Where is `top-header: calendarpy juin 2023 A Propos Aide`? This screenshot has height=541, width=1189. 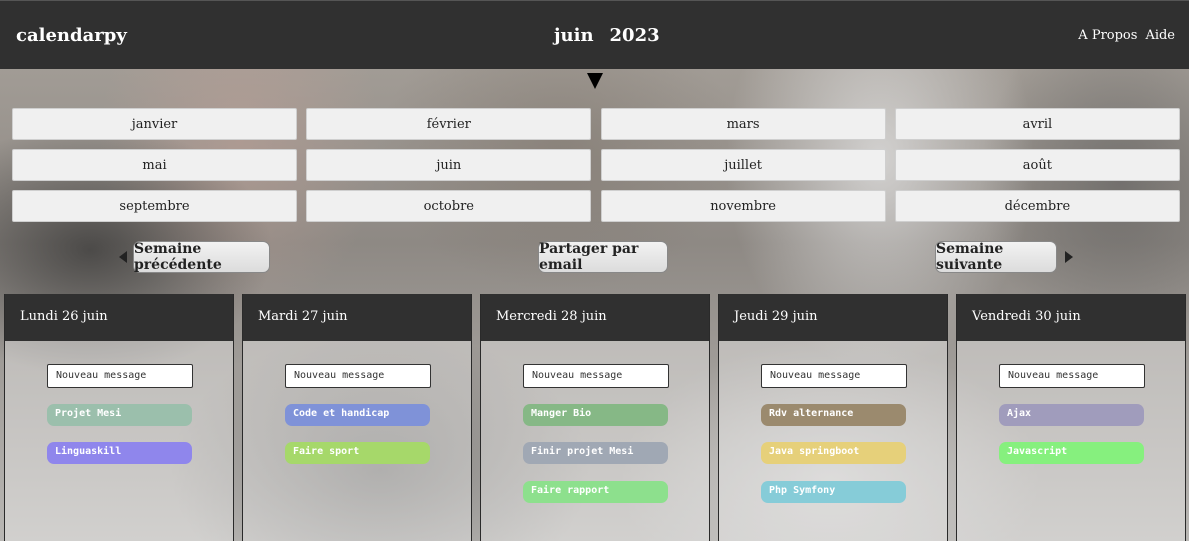
top-header: calendarpy juin 2023 A Propos Aide is located at coordinates (594, 34).